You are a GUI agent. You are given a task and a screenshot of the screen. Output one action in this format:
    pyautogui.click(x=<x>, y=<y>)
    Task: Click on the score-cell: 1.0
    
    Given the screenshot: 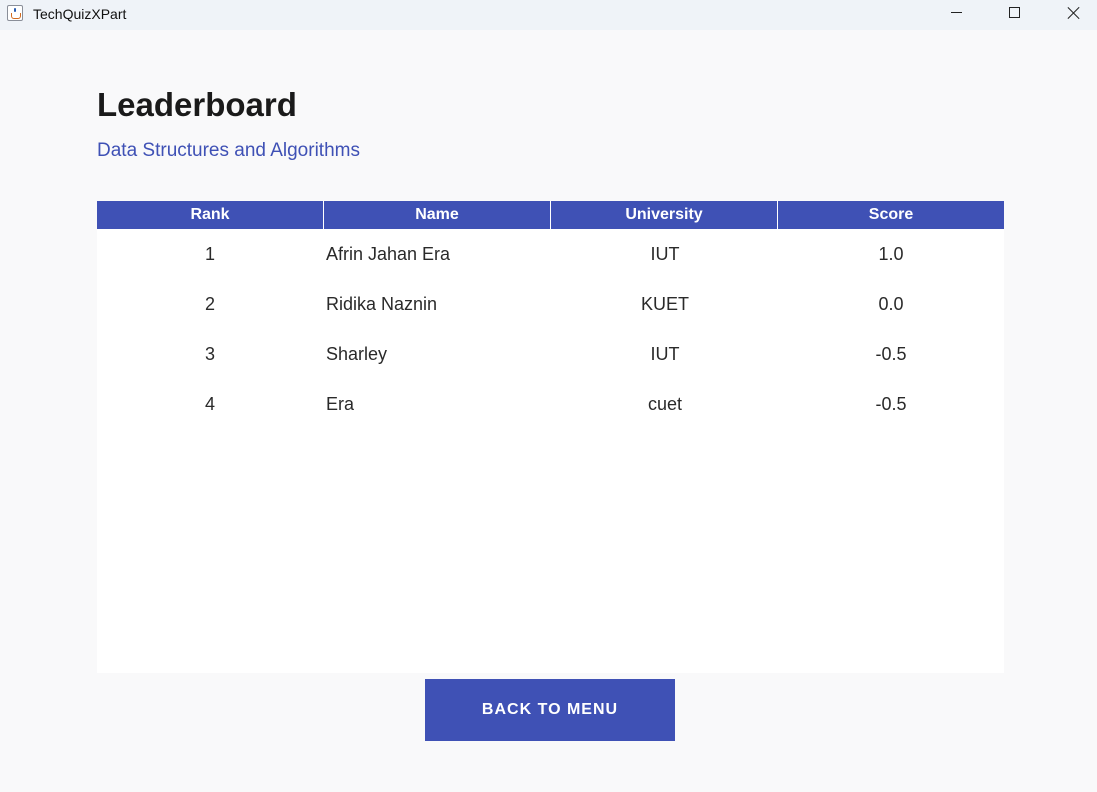 What is the action you would take?
    pyautogui.click(x=891, y=253)
    